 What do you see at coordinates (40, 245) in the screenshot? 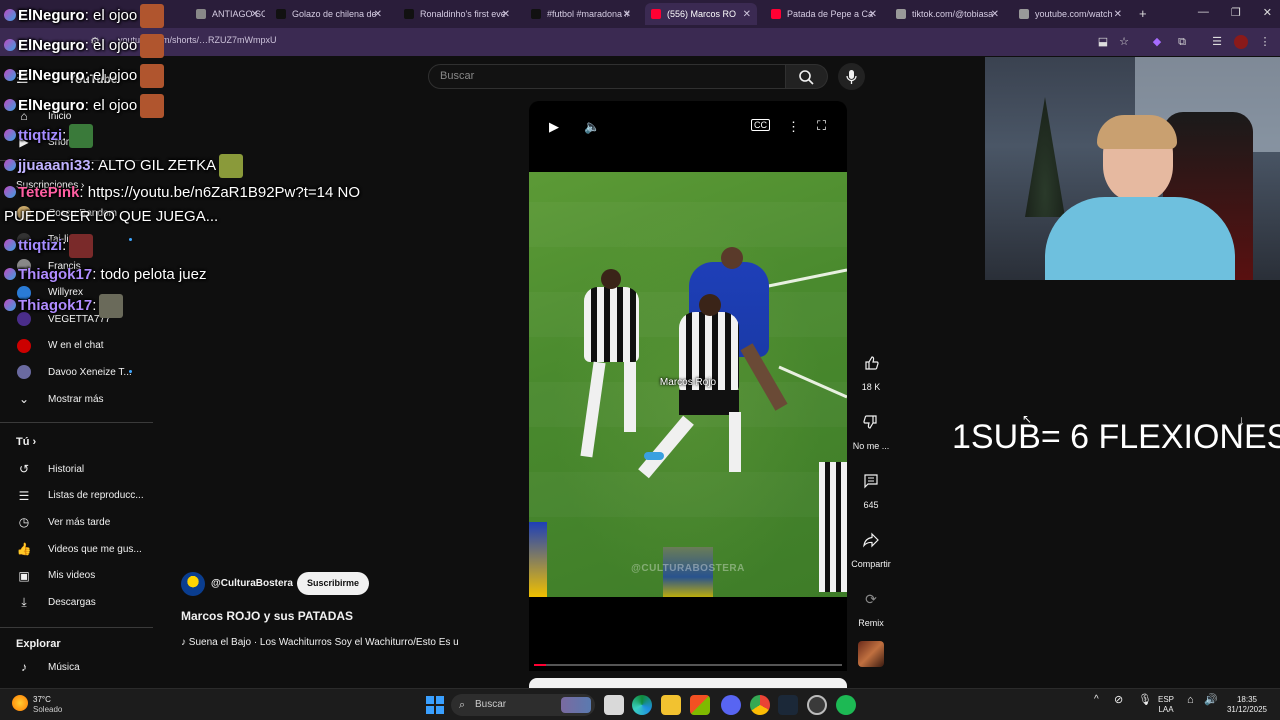
I see `chat-username: ttiqtizi` at bounding box center [40, 245].